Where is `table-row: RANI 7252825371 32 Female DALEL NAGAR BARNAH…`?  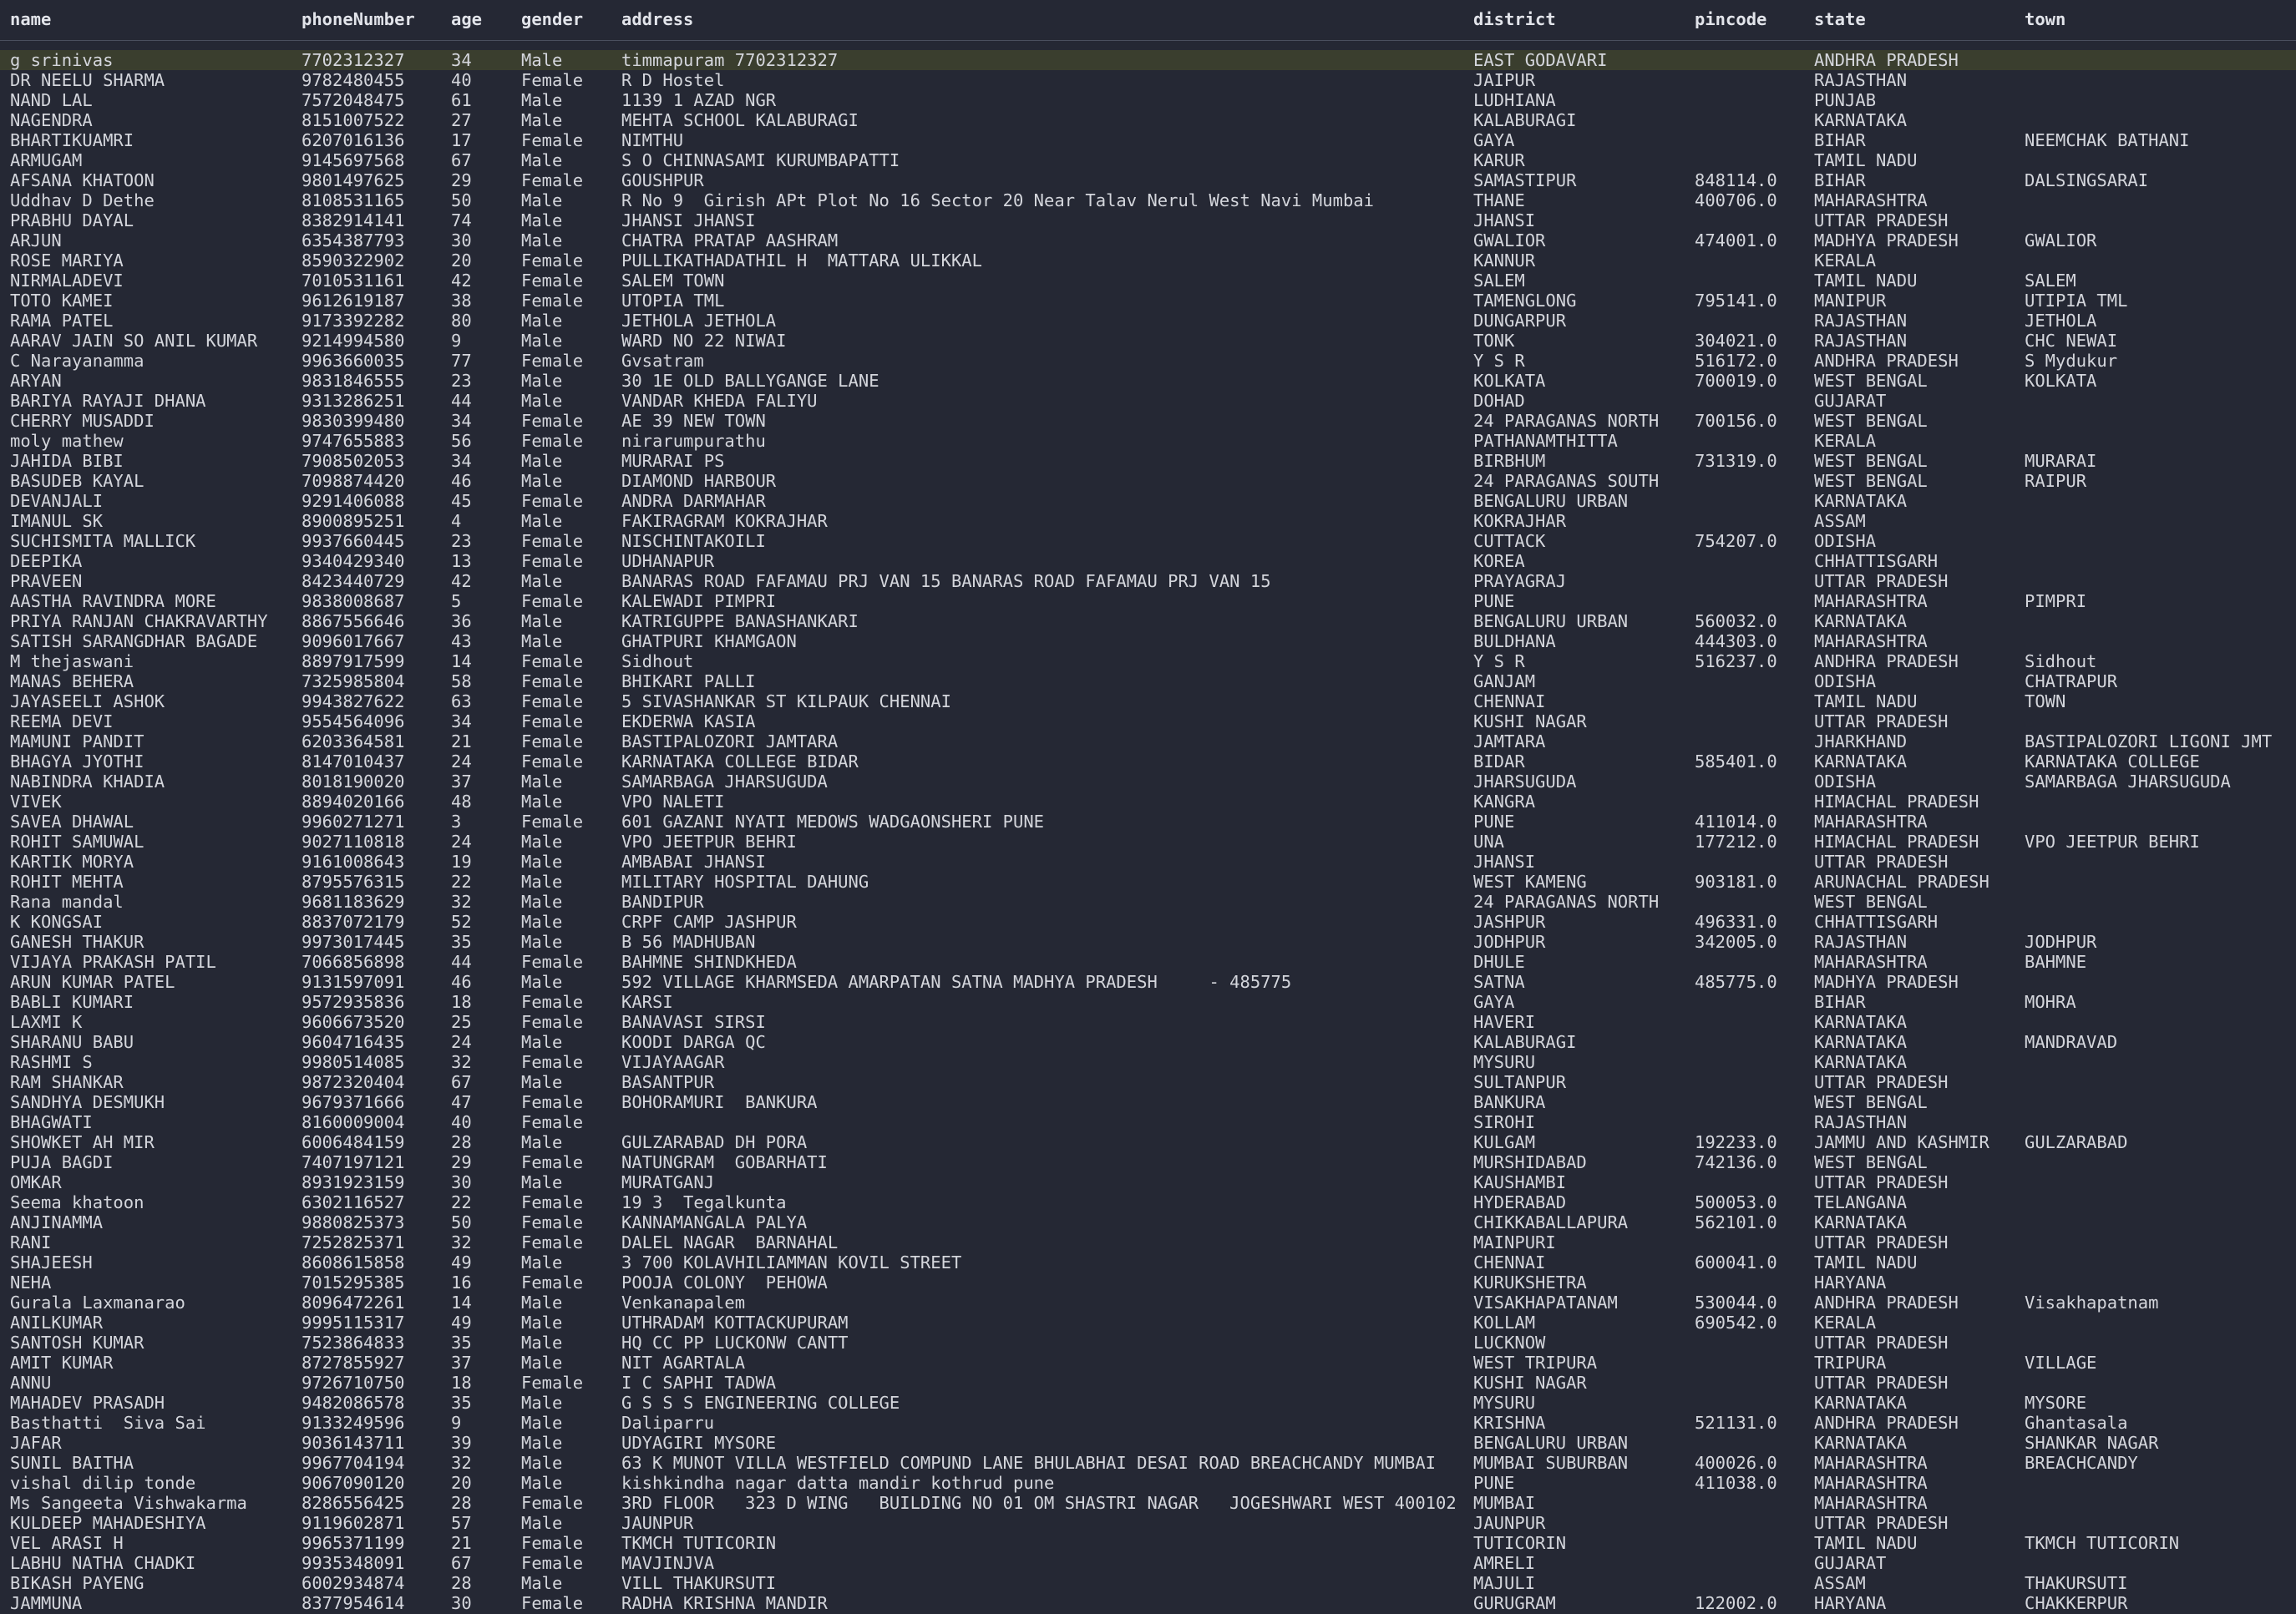
table-row: RANI 7252825371 32 Female DALEL NAGAR BARNAH… is located at coordinates (1148, 1242).